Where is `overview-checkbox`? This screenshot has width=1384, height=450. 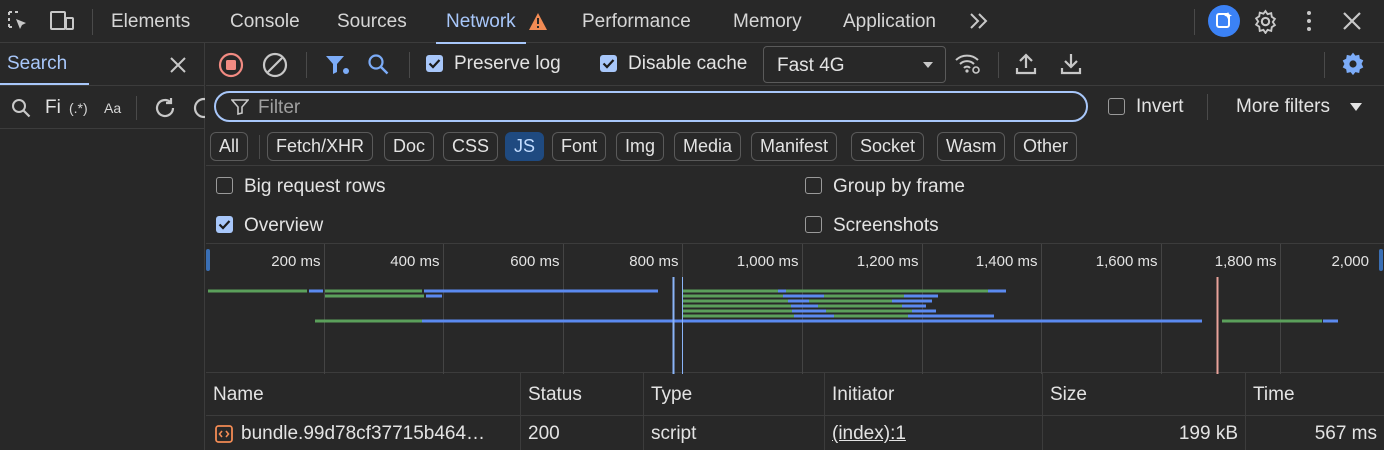
overview-checkbox is located at coordinates (224, 224).